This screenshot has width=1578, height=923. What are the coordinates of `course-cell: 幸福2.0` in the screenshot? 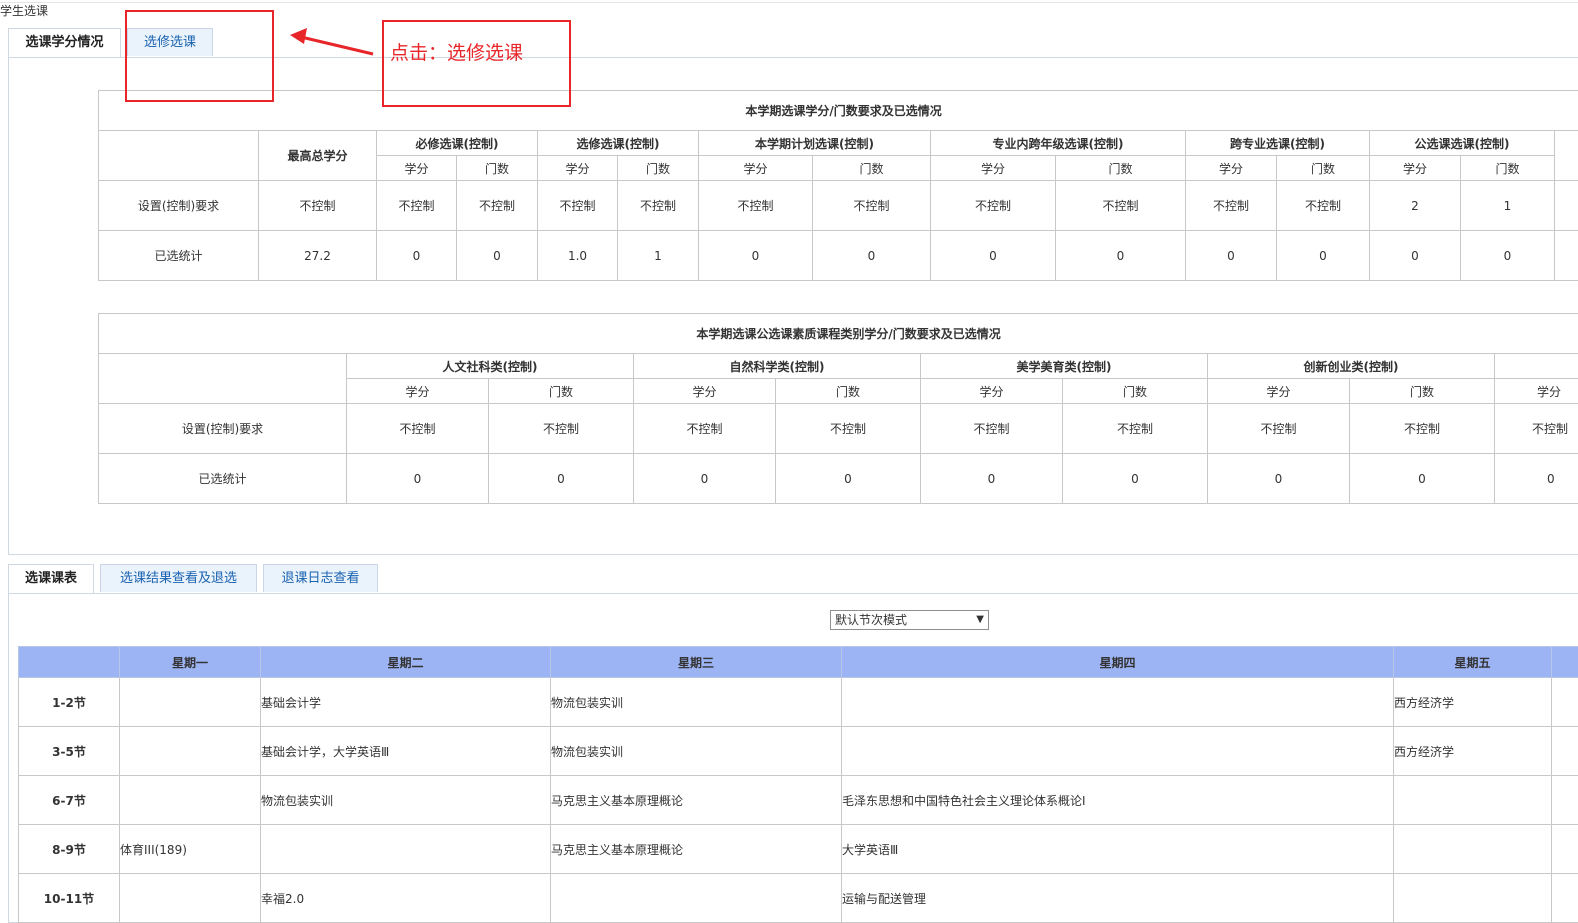 It's located at (406, 898).